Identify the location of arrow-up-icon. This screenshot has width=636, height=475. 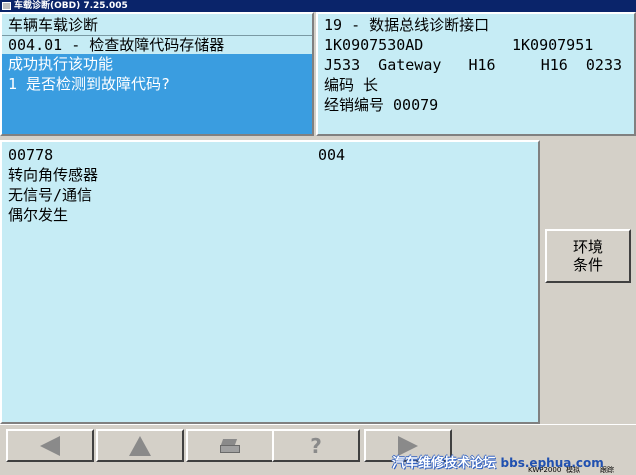
(140, 445).